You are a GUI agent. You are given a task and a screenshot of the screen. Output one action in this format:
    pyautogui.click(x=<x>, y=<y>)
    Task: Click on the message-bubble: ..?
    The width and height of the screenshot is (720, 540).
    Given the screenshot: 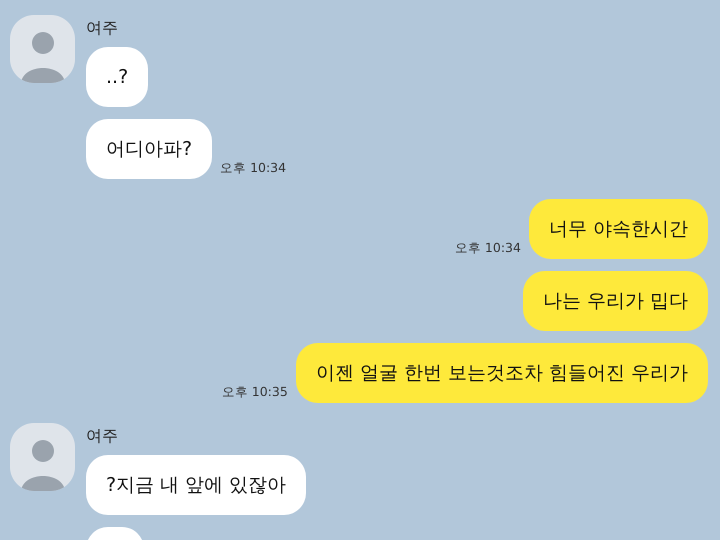 What is the action you would take?
    pyautogui.click(x=117, y=77)
    